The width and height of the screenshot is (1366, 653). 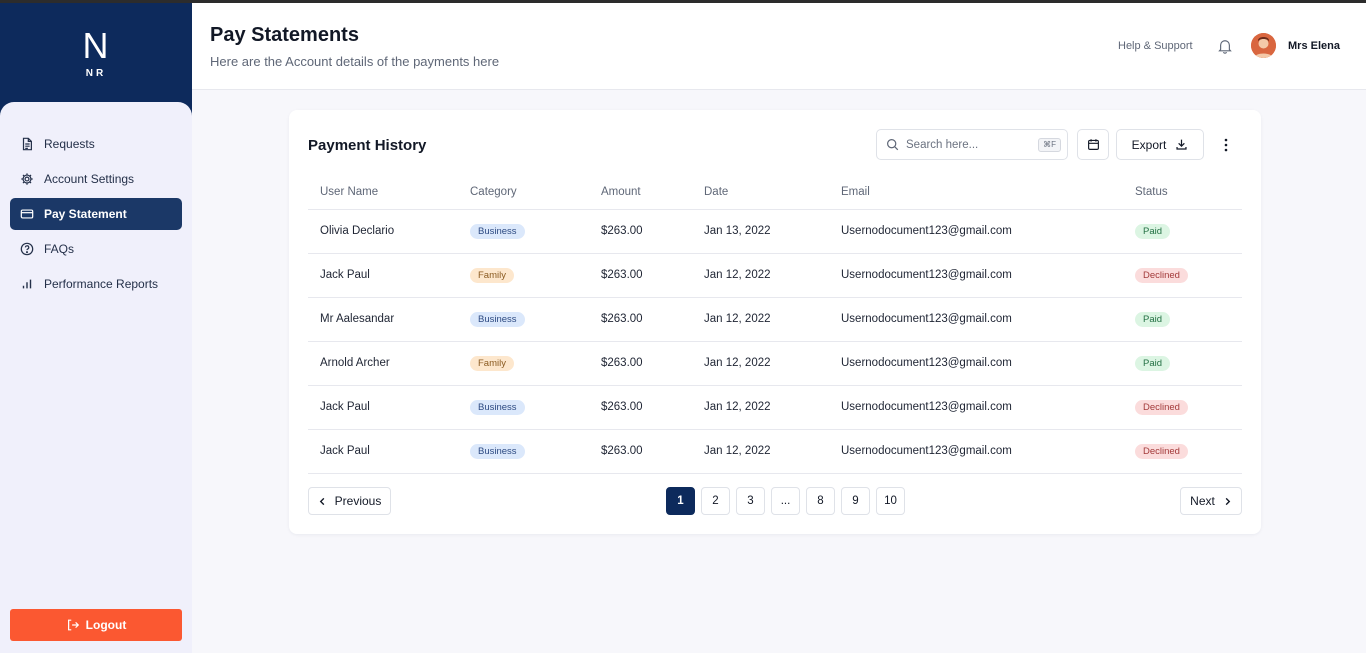 What do you see at coordinates (1182, 192) in the screenshot?
I see `column-header: Status` at bounding box center [1182, 192].